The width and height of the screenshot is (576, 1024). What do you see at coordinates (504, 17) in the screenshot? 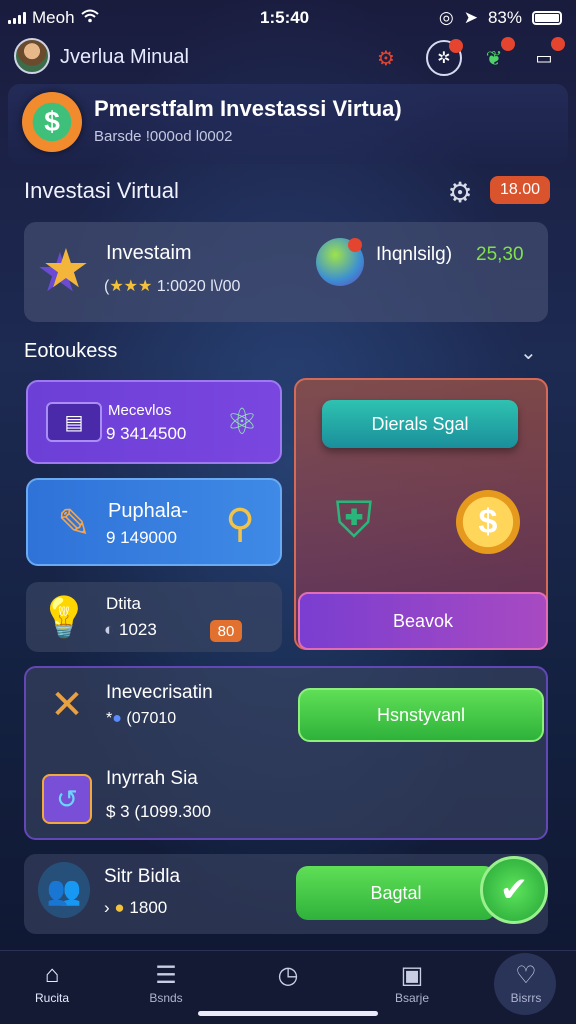
I see `battery-percent: 83%` at bounding box center [504, 17].